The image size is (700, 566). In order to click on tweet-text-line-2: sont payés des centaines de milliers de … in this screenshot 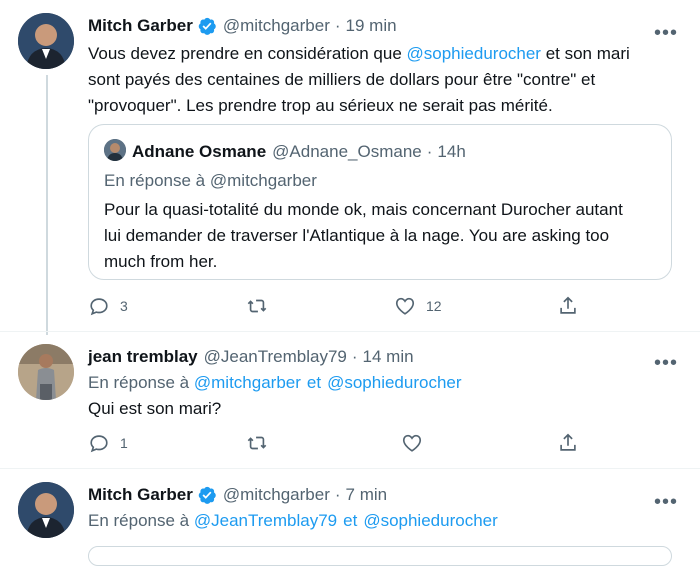, I will do `click(342, 79)`.